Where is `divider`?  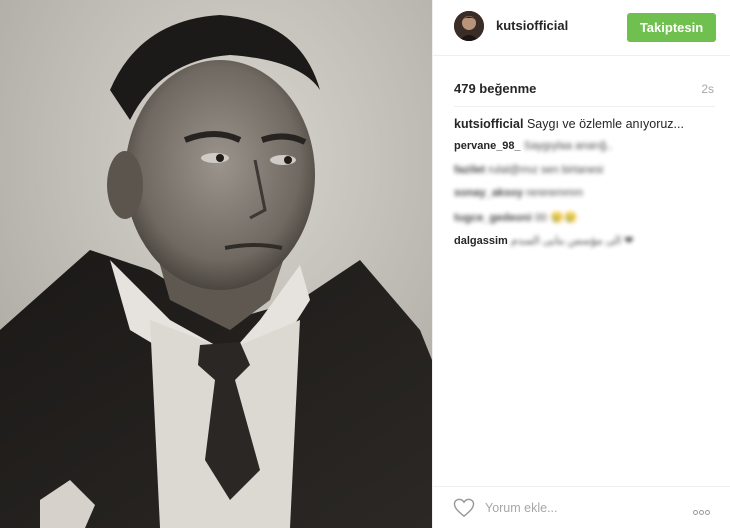
divider is located at coordinates (584, 106).